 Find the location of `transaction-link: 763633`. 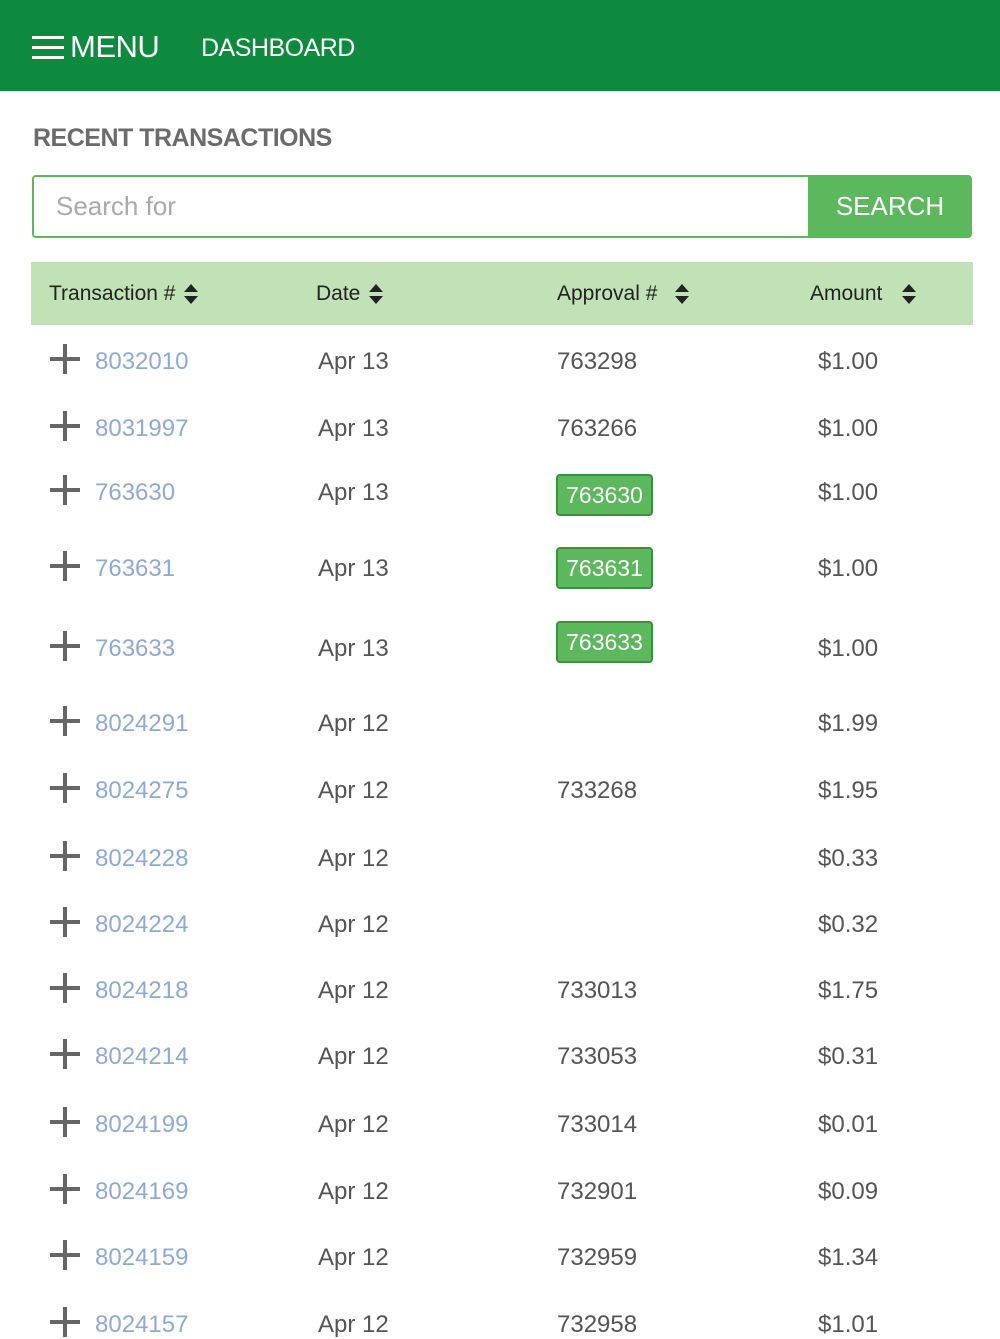

transaction-link: 763633 is located at coordinates (135, 649).